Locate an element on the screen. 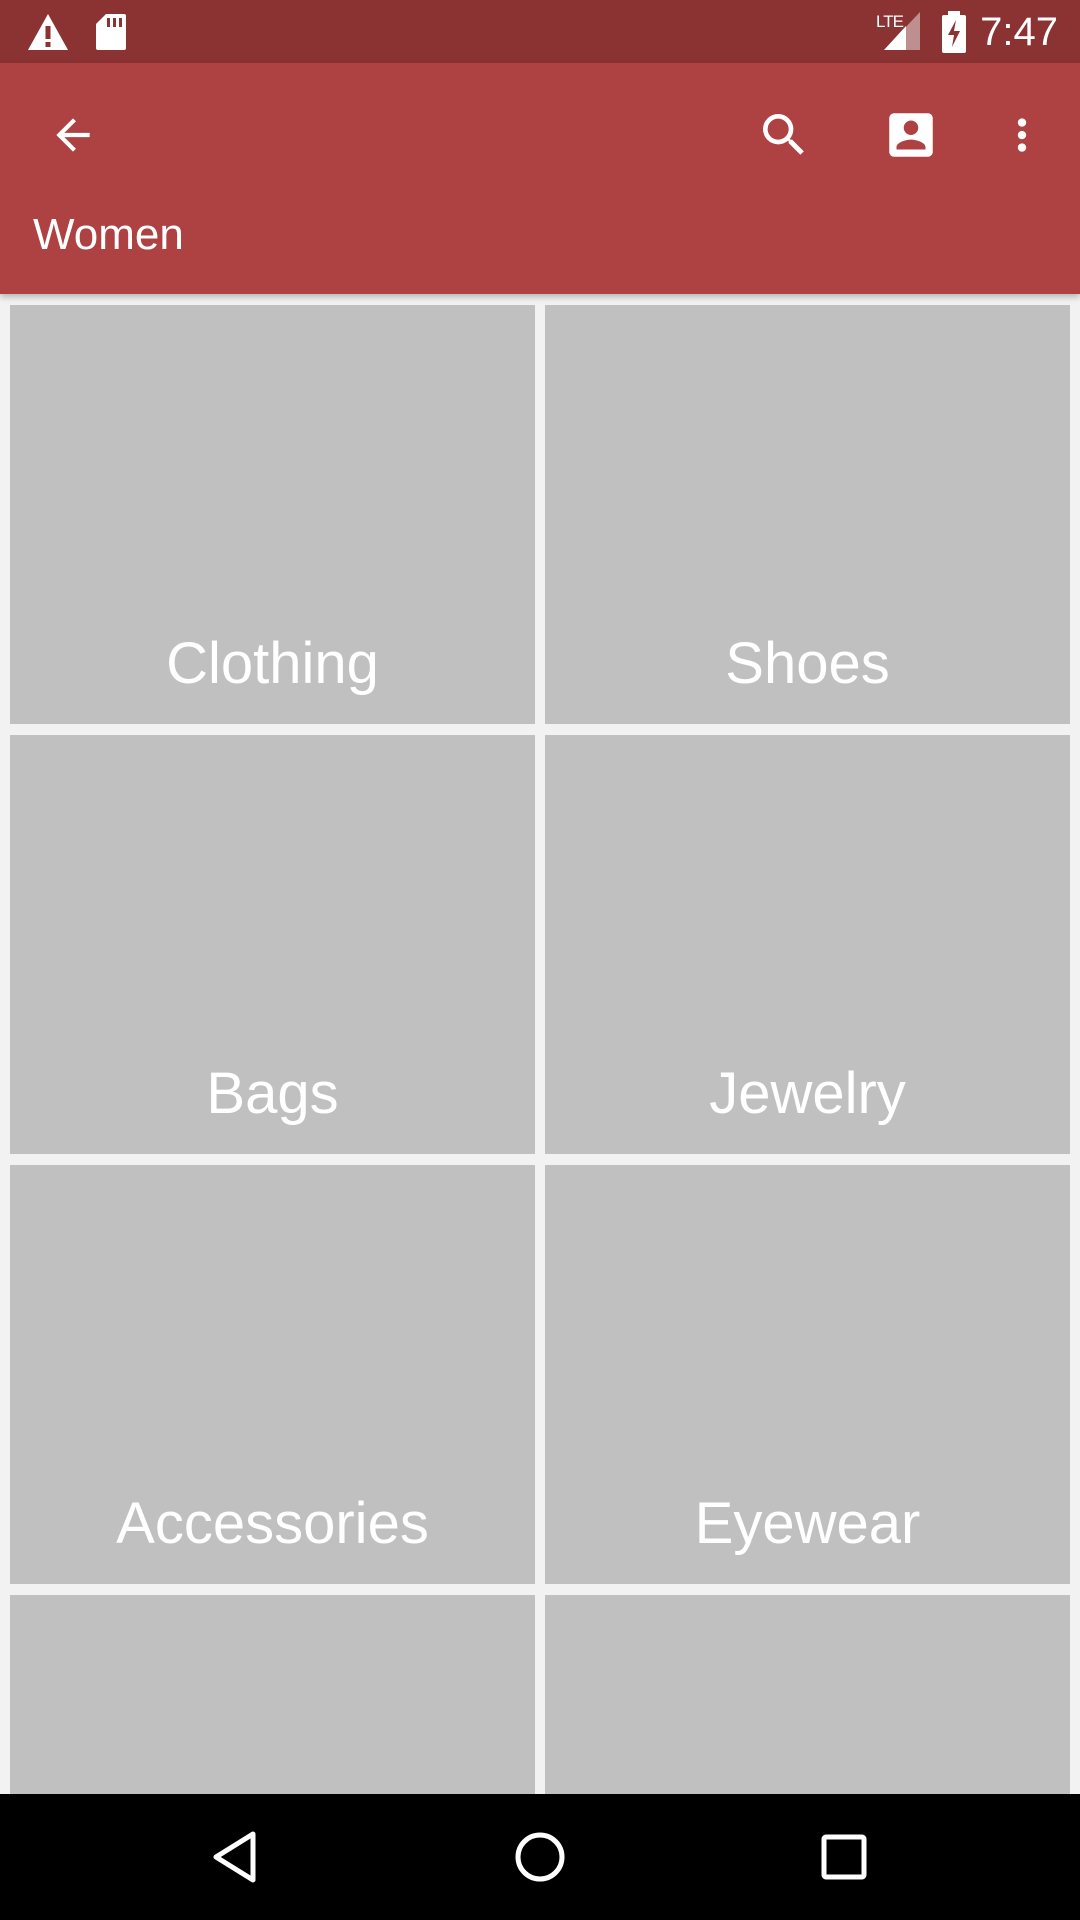  app-toolbar: Women is located at coordinates (540, 178).